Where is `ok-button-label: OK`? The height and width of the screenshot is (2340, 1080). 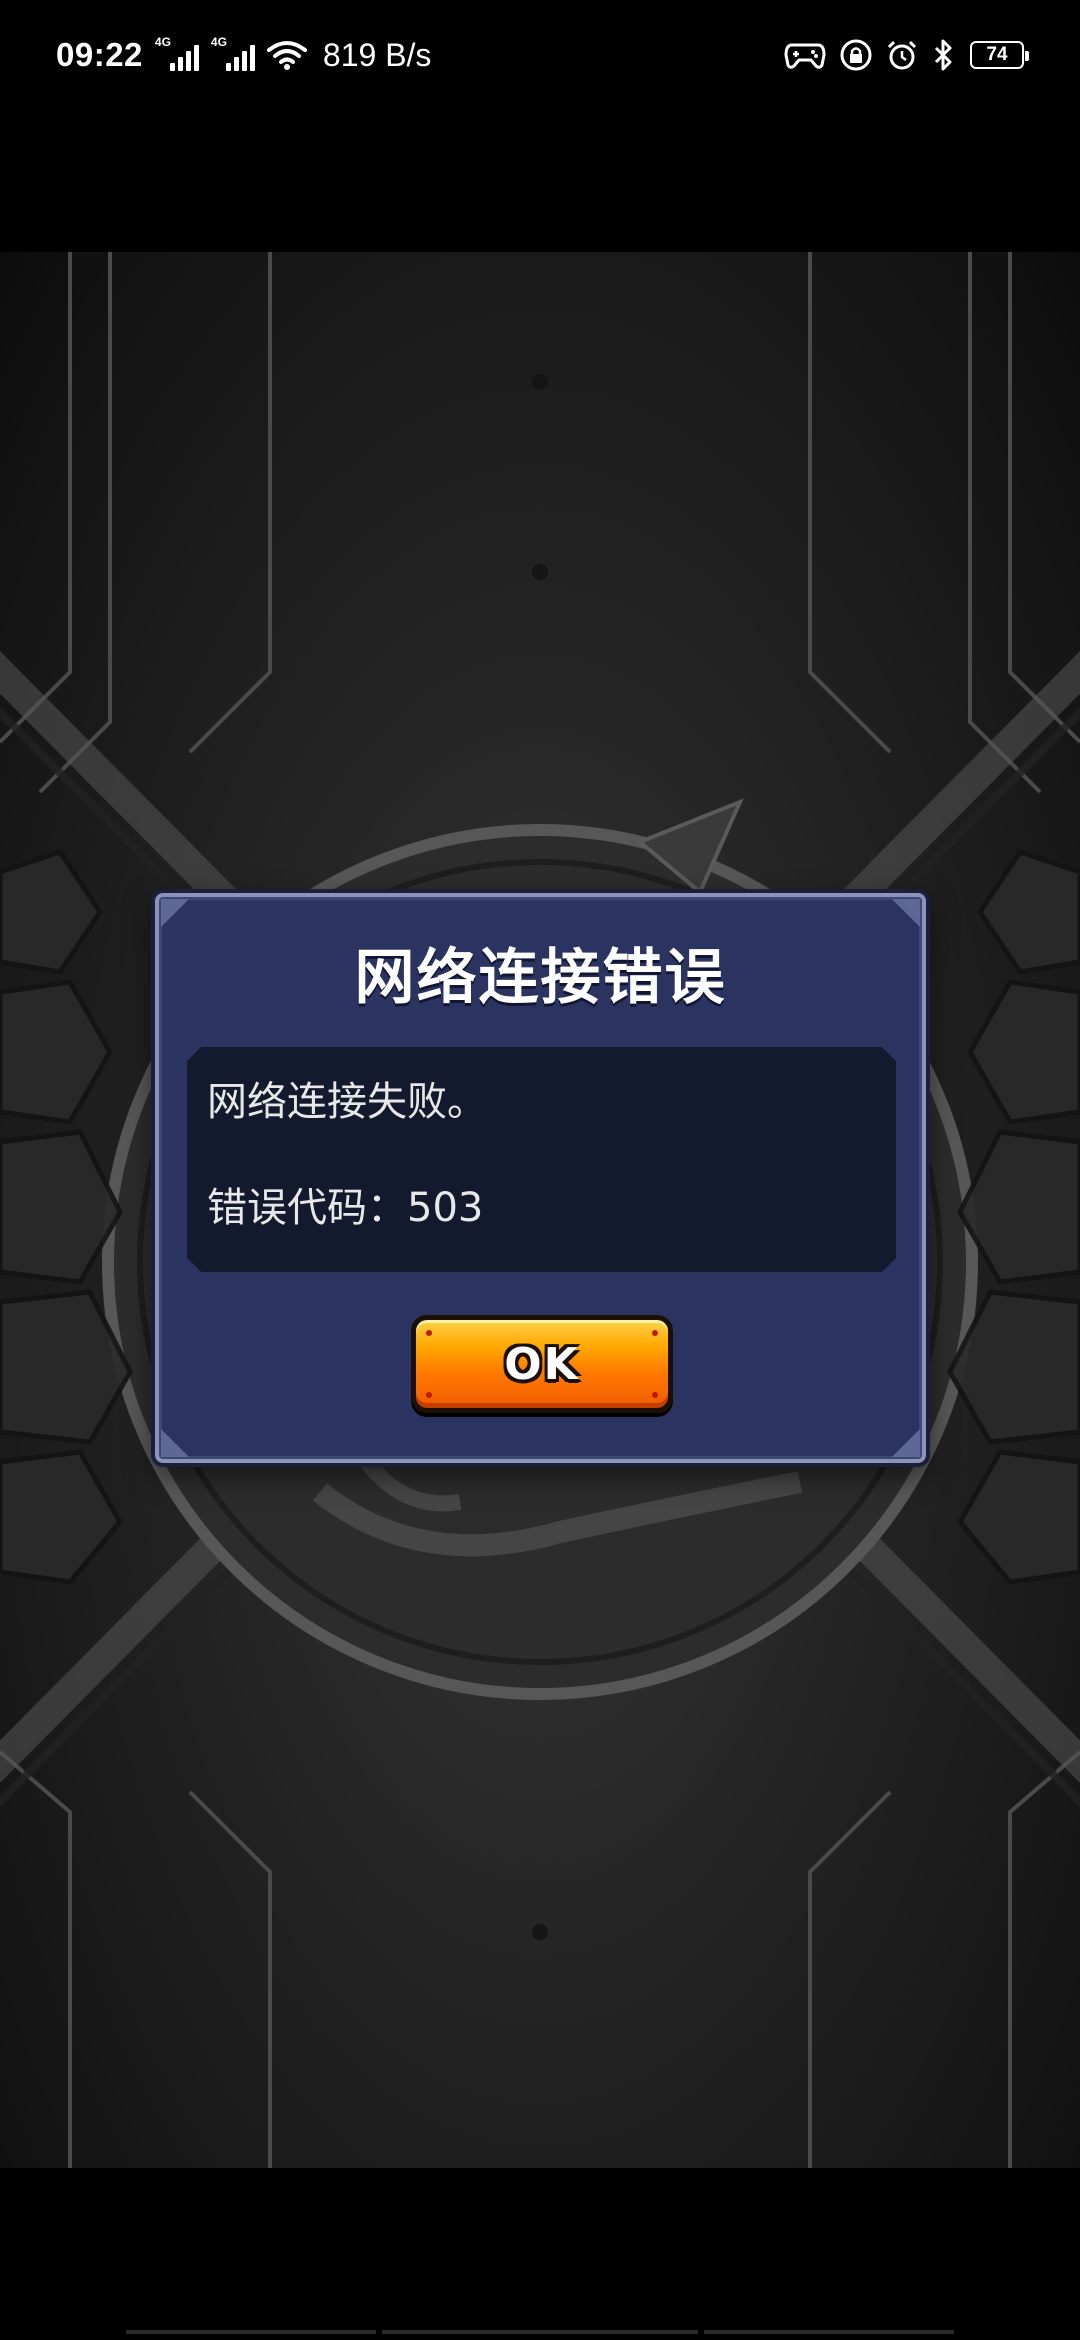
ok-button-label: OK is located at coordinates (542, 1364).